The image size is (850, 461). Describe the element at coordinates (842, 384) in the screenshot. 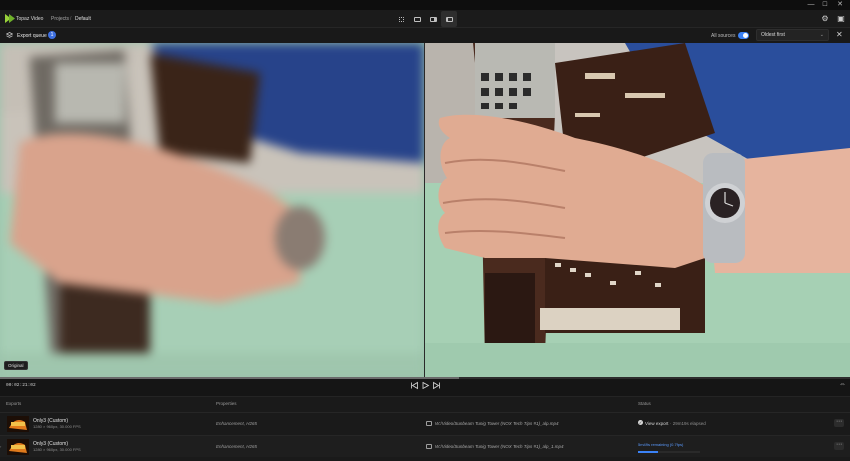

I see `expand-arrows-icon: ⇔` at that location.